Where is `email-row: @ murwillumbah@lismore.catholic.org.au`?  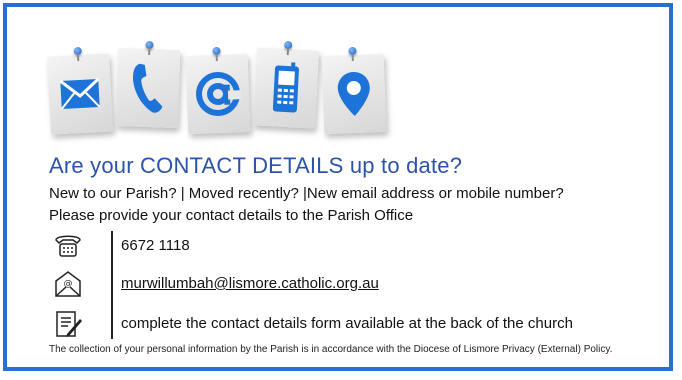
email-row: @ murwillumbah@lismore.catholic.org.au is located at coordinates (357, 284).